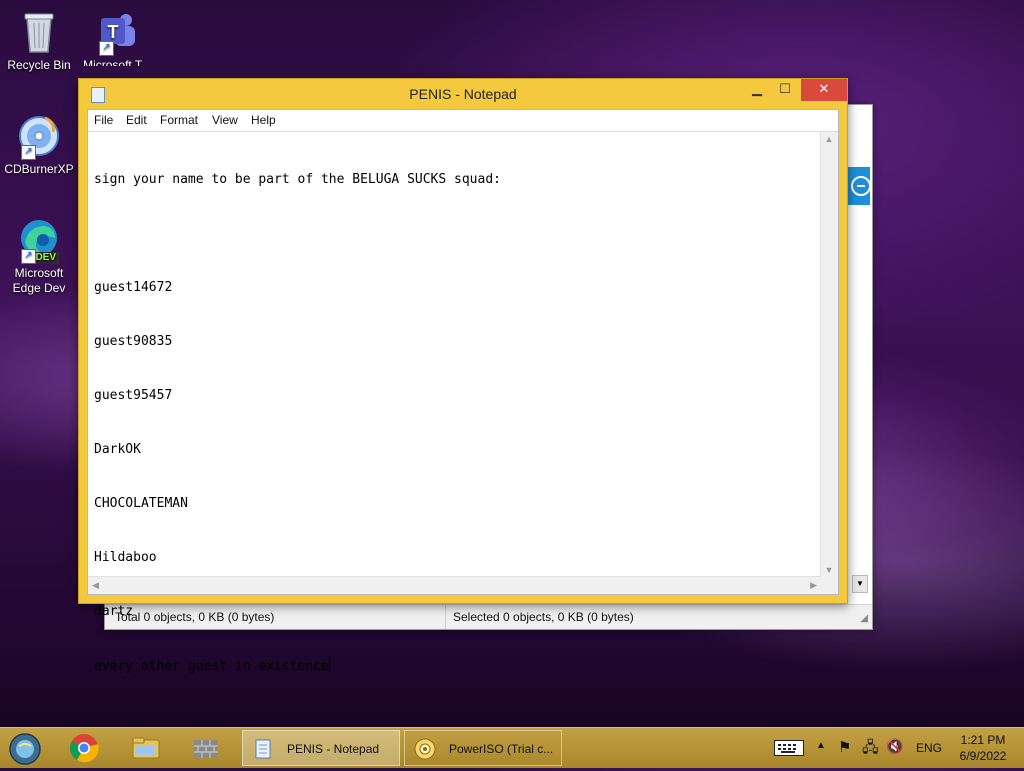 The image size is (1024, 771). What do you see at coordinates (133, 287) in the screenshot?
I see `text-line: guest14672` at bounding box center [133, 287].